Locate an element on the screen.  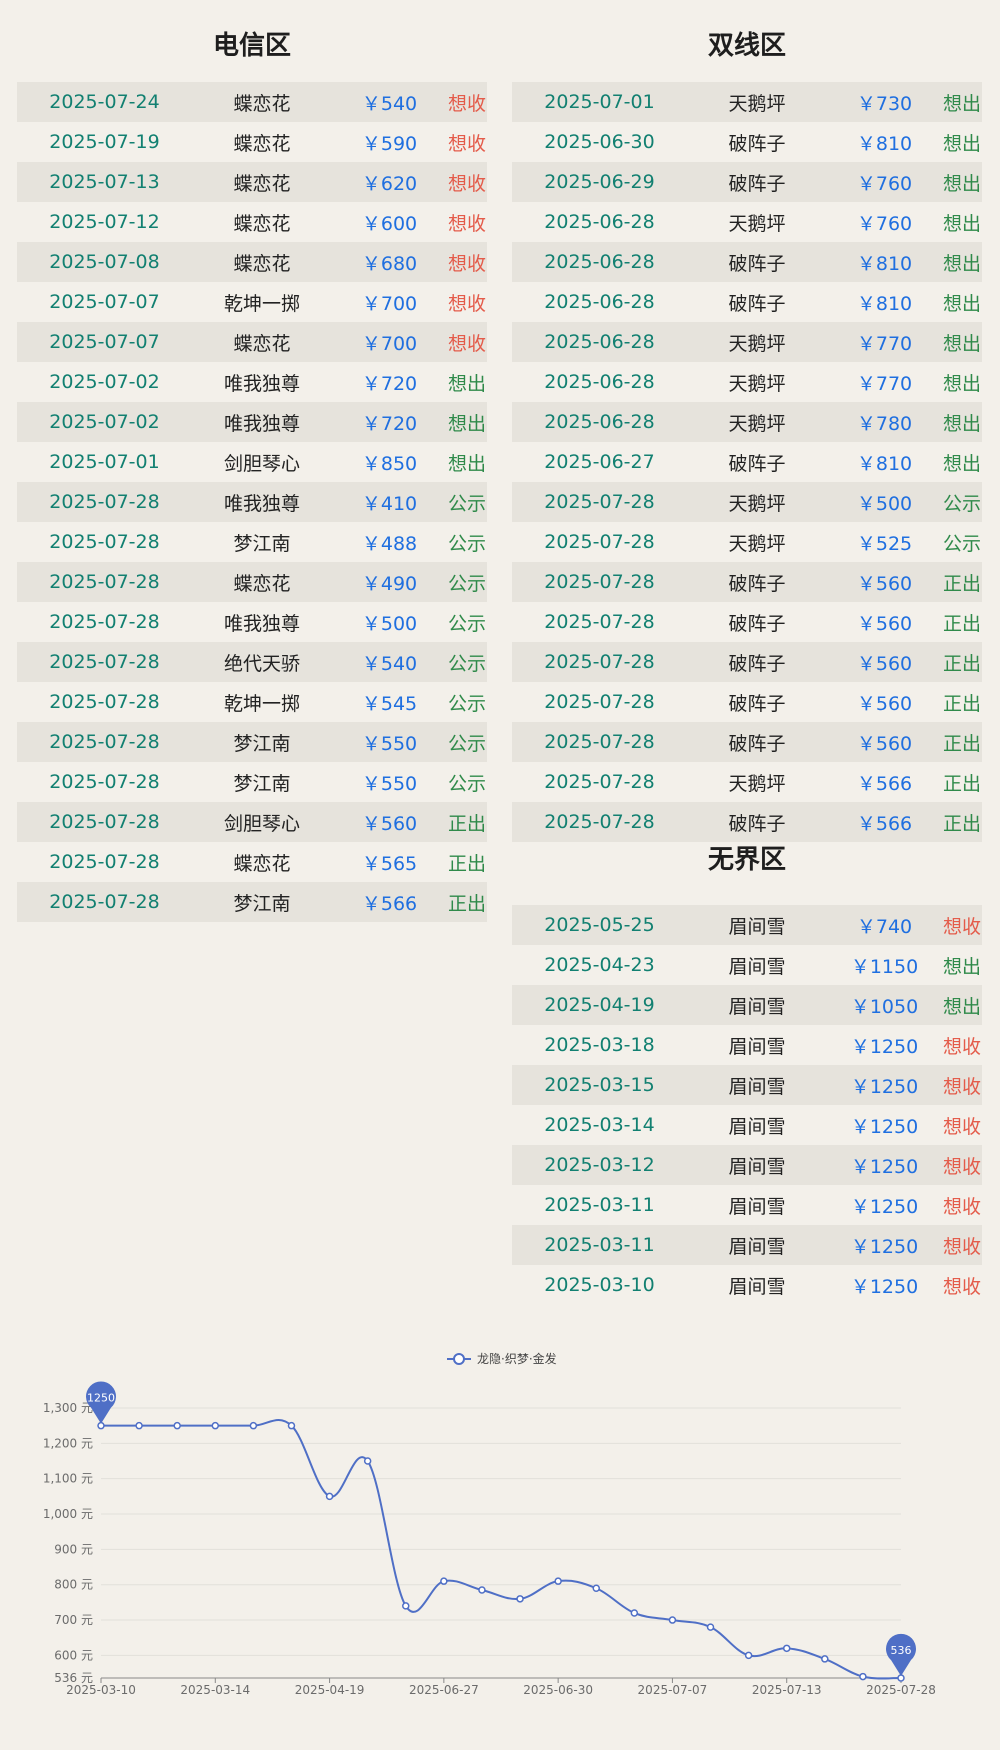
date-cell: 2025-06-27 is located at coordinates (599, 462).